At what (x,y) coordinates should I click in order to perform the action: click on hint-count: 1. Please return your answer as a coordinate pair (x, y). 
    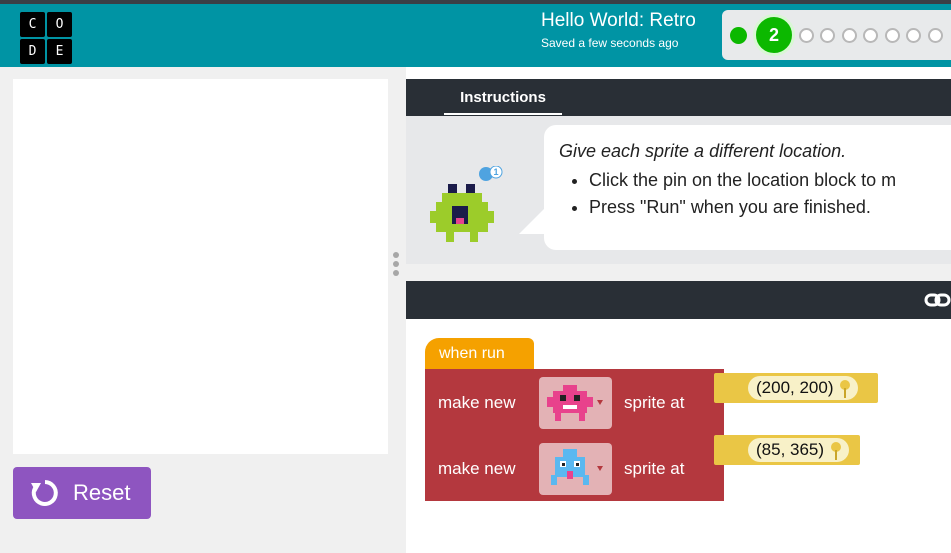
    Looking at the image, I should click on (495, 172).